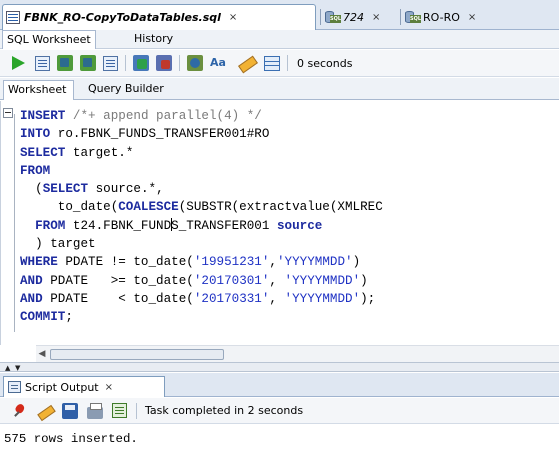 This screenshot has height=455, width=559. Describe the element at coordinates (272, 63) in the screenshot. I see `history-icon` at that location.